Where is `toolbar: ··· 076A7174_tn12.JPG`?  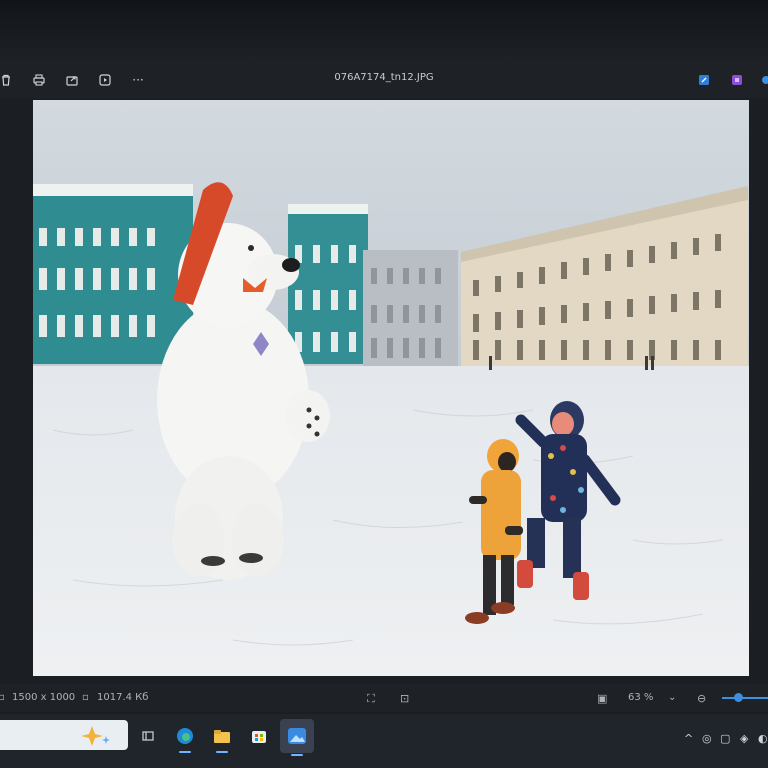
toolbar: ··· 076A7174_tn12.JPG is located at coordinates (384, 80).